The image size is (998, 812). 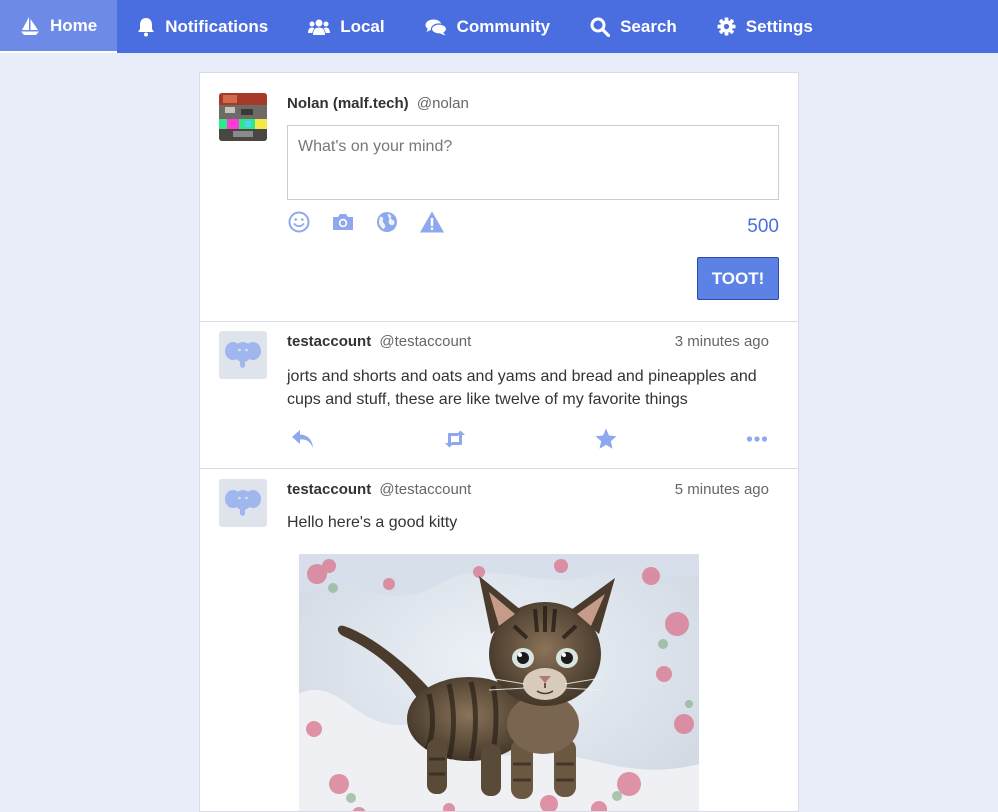 I want to click on toot-button: TOOT!, so click(x=738, y=278).